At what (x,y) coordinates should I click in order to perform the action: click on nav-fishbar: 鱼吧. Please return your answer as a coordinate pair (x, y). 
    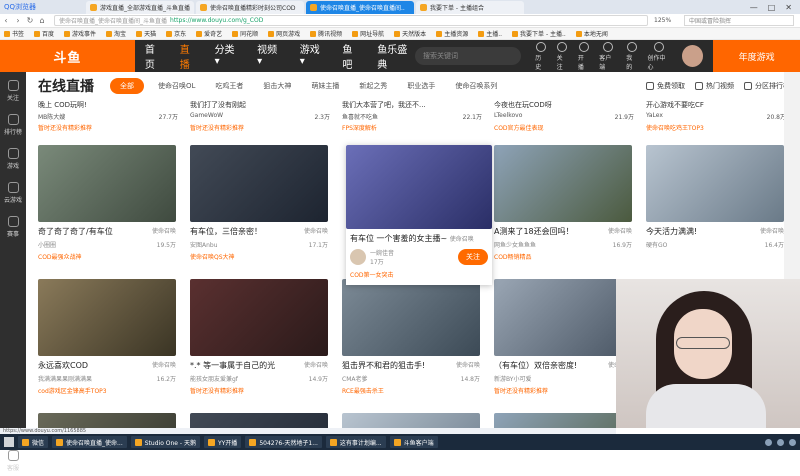
    Looking at the image, I should click on (351, 56).